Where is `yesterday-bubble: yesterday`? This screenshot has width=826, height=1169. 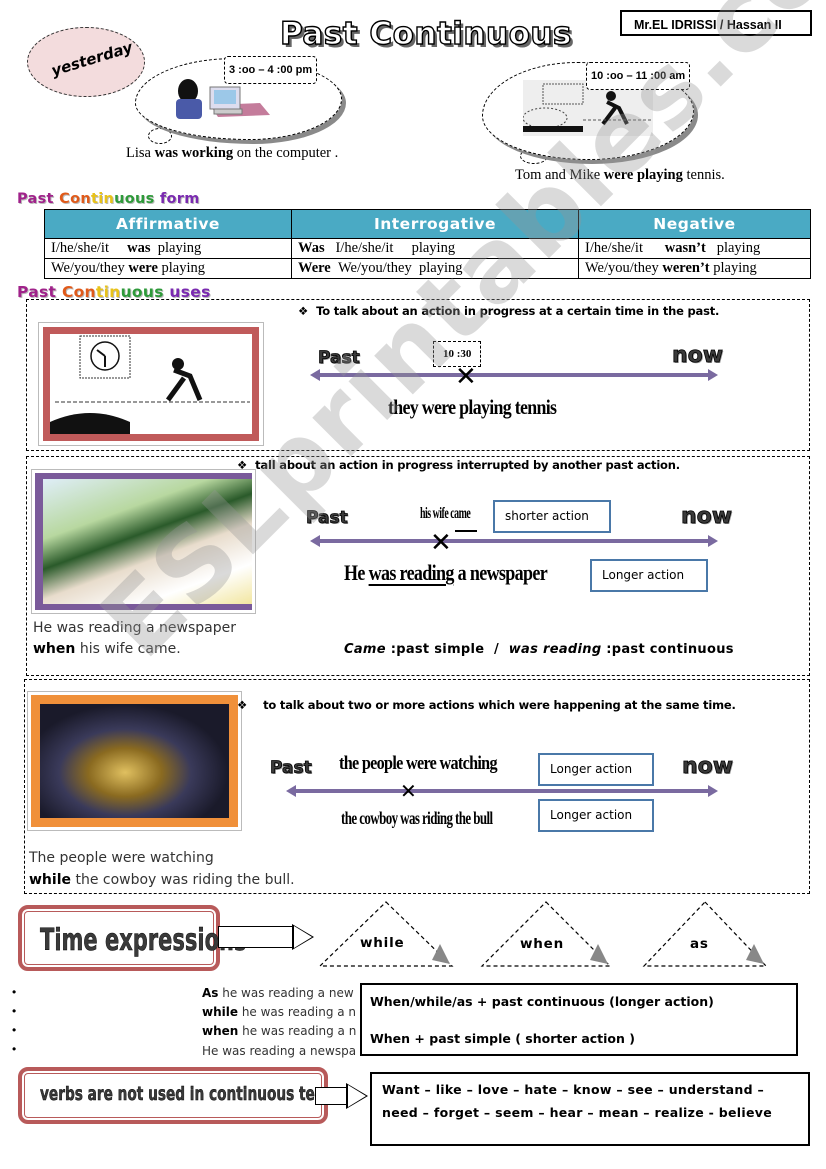
yesterday-bubble: yesterday is located at coordinates (86, 62).